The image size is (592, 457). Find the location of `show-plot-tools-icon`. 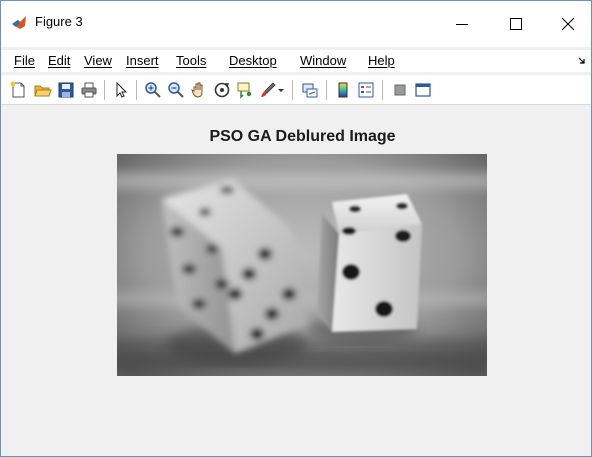

show-plot-tools-icon is located at coordinates (423, 90).